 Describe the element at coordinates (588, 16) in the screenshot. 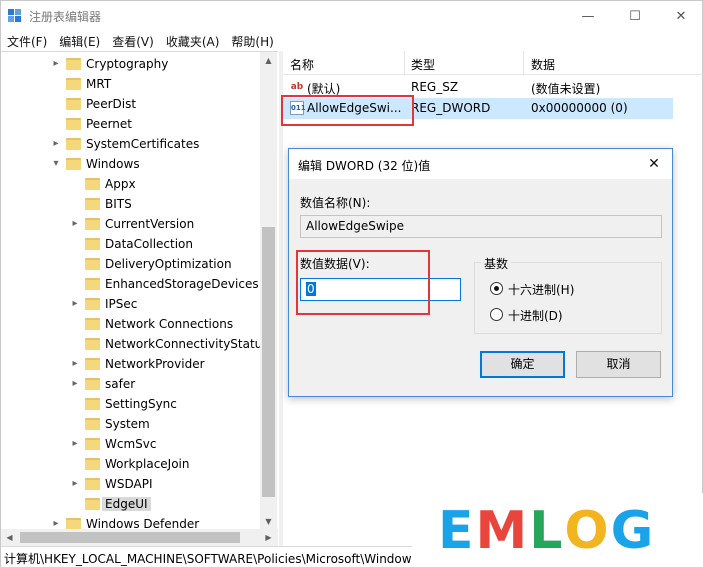

I see `minimize-button: —` at that location.